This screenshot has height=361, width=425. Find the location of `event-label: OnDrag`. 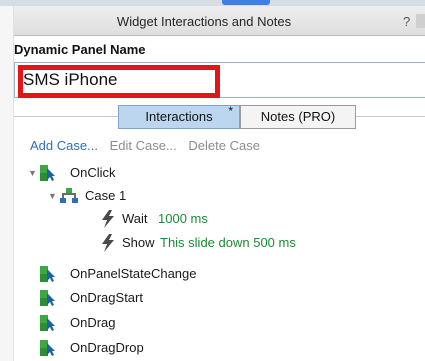

event-label: OnDrag is located at coordinates (93, 322).